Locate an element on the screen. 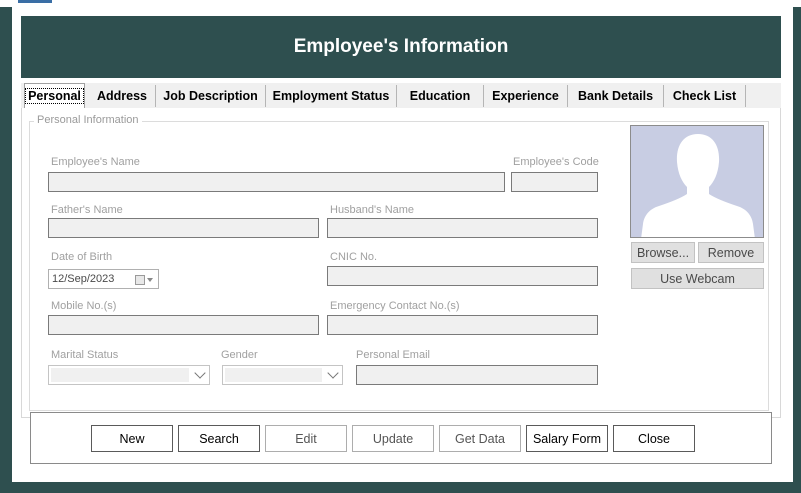 This screenshot has width=801, height=493. close-button: Close is located at coordinates (654, 438).